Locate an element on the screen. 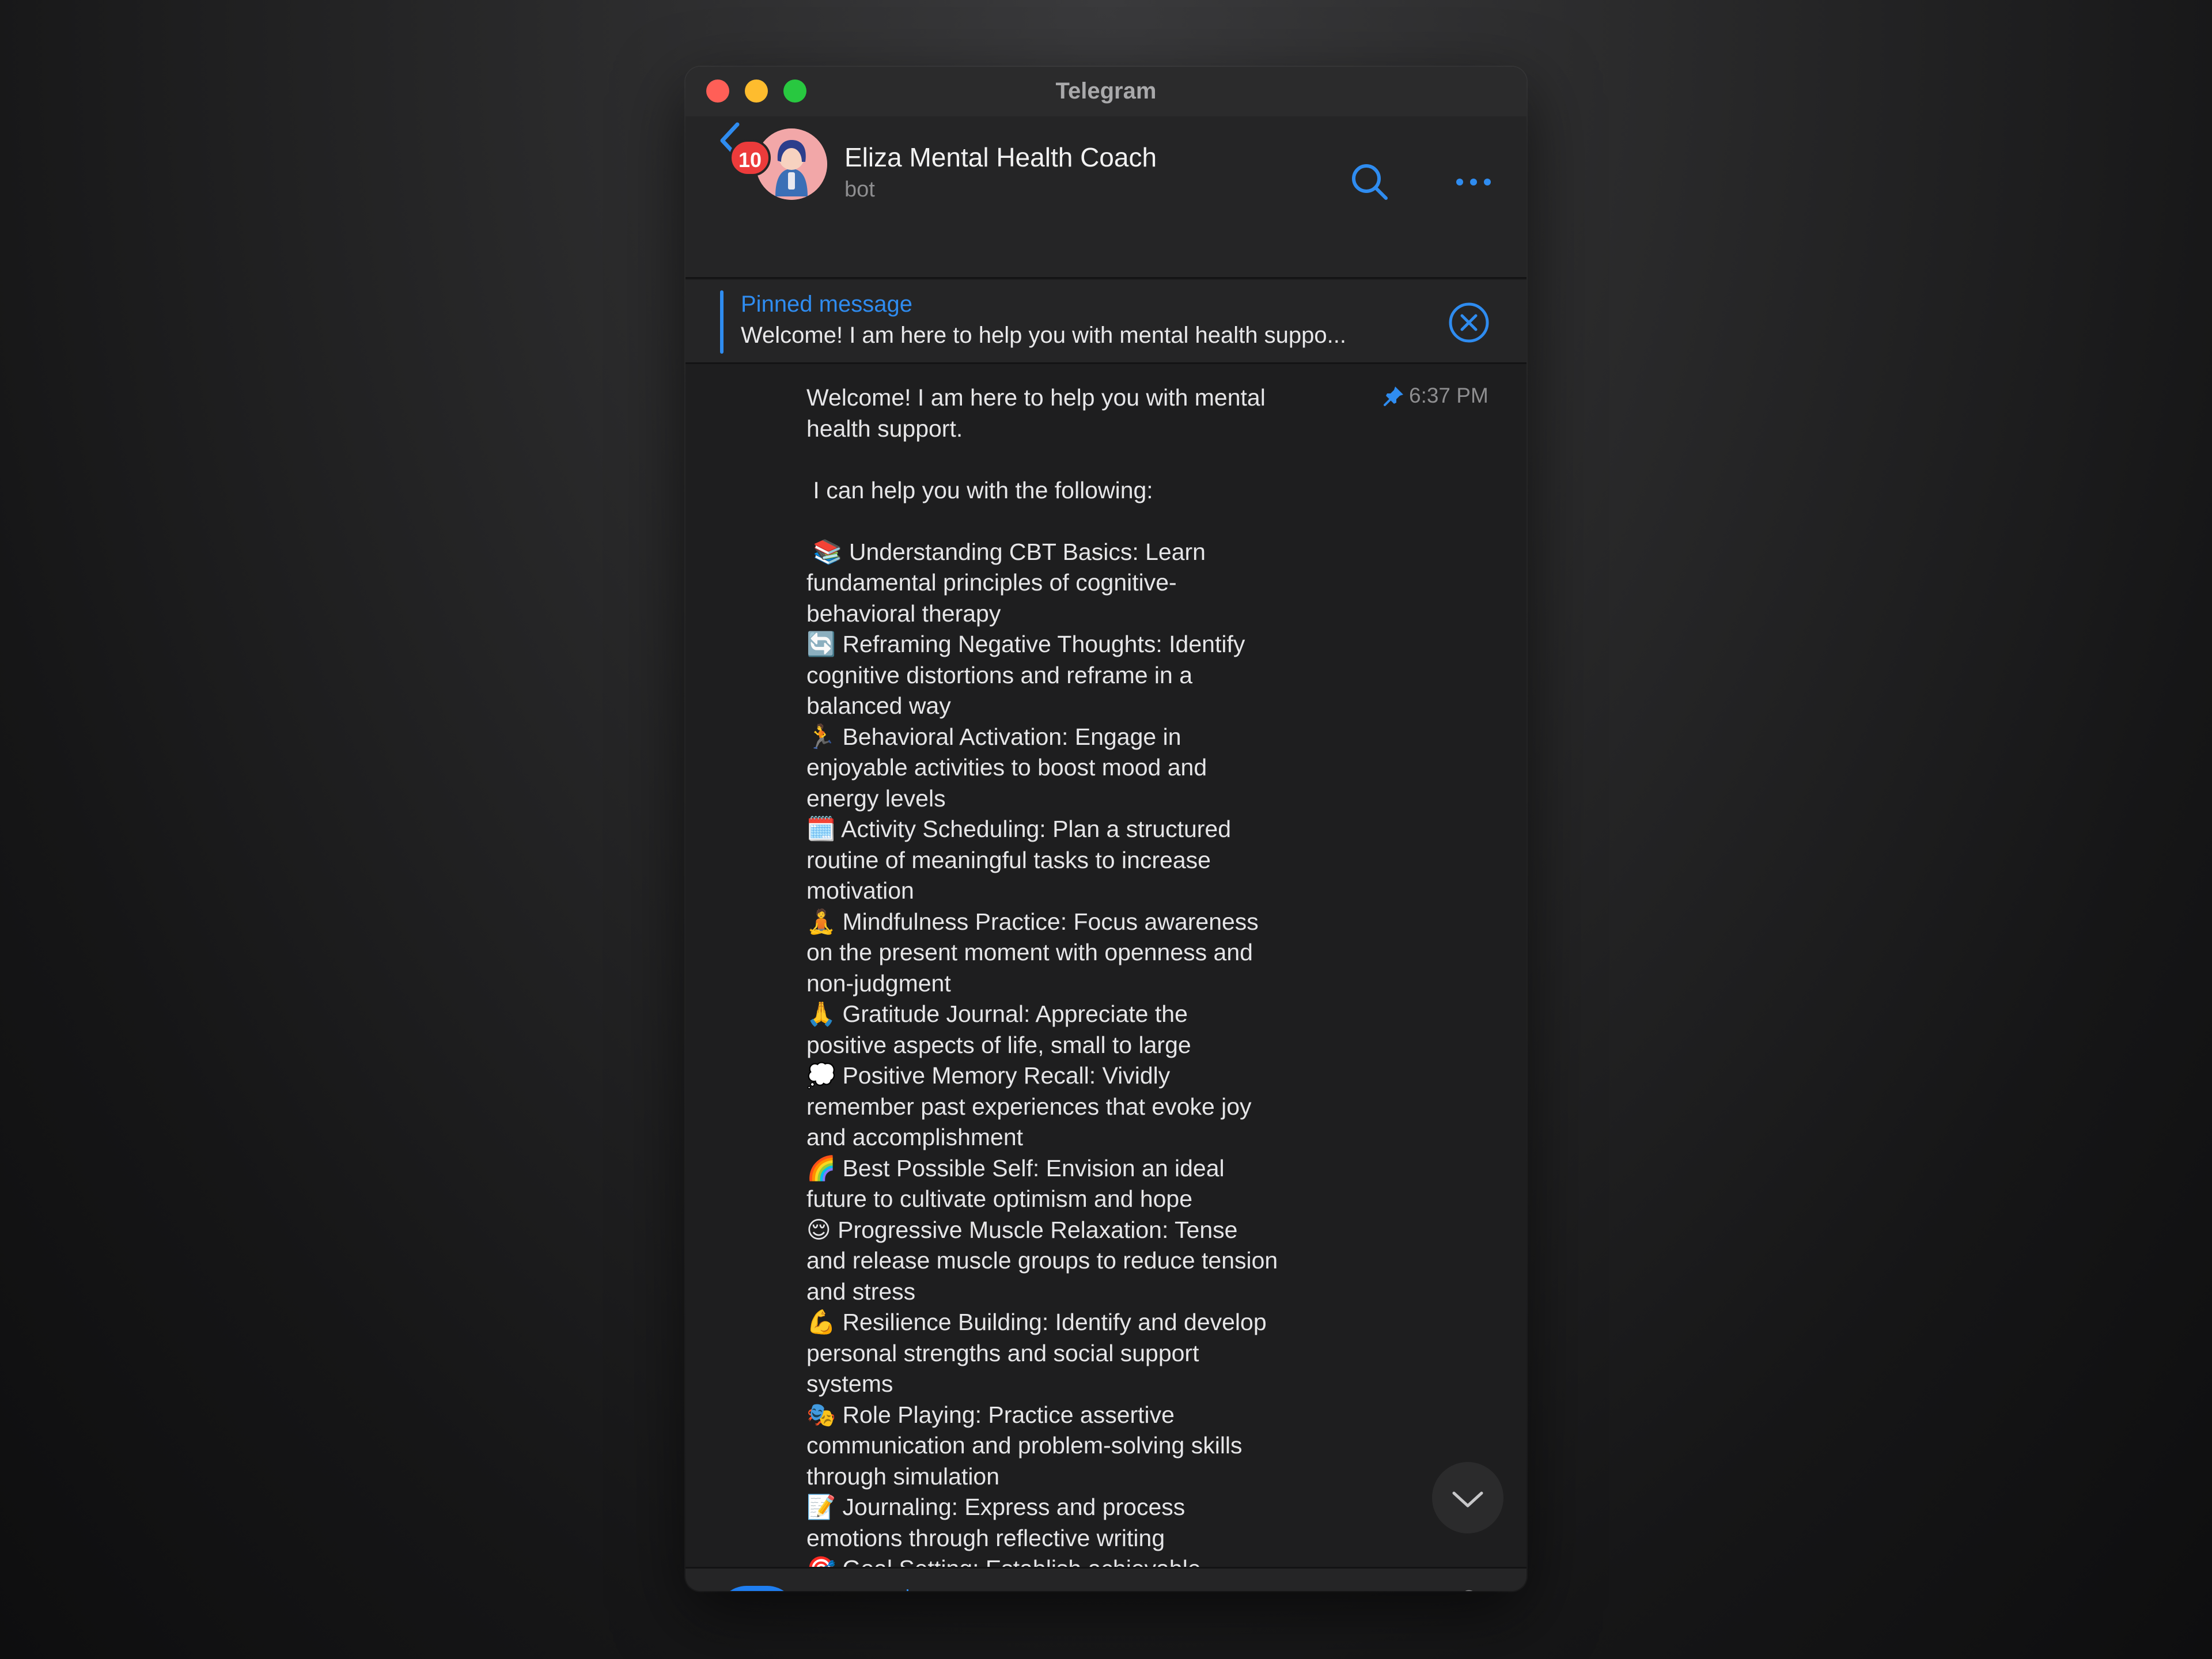 The height and width of the screenshot is (1659, 2212). pinned-title: Pinned message is located at coordinates (826, 304).